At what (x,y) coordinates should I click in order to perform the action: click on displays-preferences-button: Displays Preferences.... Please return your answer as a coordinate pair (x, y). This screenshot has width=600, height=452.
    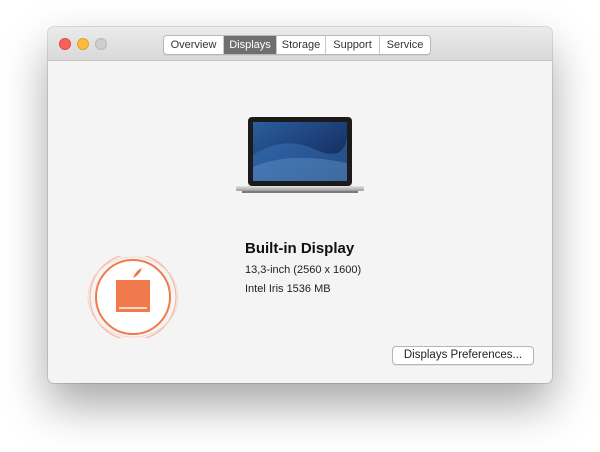
    Looking at the image, I should click on (463, 355).